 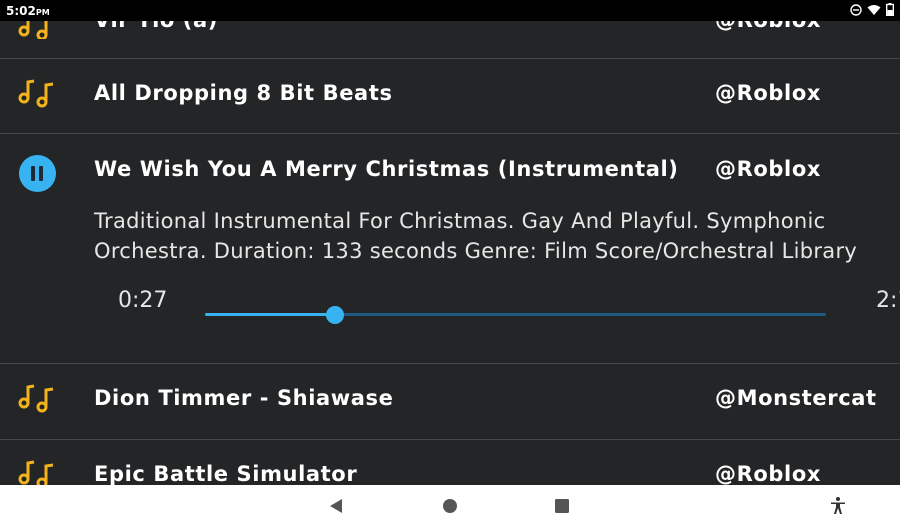 What do you see at coordinates (796, 398) in the screenshot?
I see `track-creator: @Monstercat` at bounding box center [796, 398].